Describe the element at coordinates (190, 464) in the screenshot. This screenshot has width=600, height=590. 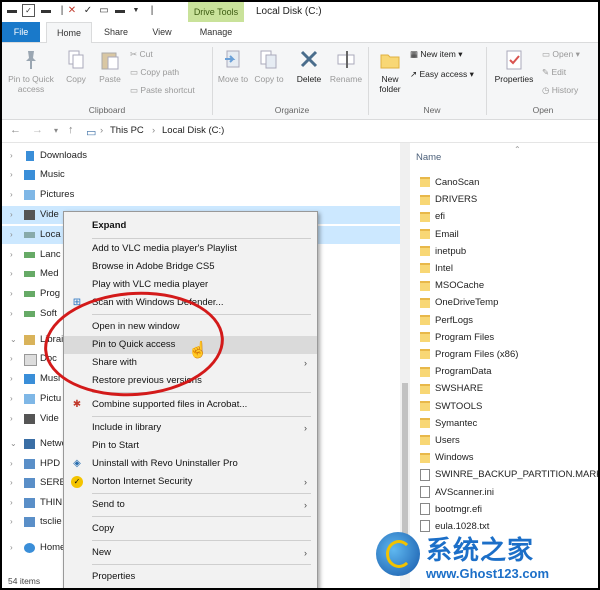
I see `menu-item-revo: ◈ Uninstall with Revo Uninstaller Pro` at that location.